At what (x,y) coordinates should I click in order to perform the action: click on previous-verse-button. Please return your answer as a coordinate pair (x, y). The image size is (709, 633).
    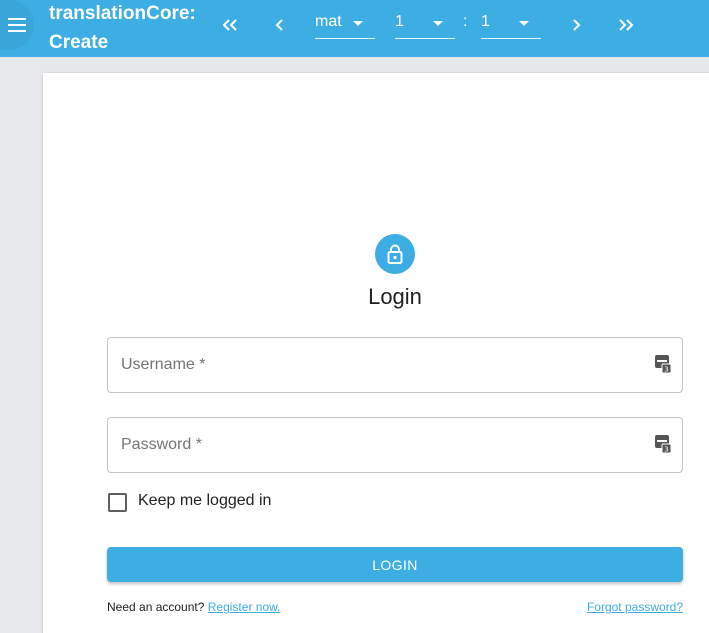
    Looking at the image, I should click on (280, 25).